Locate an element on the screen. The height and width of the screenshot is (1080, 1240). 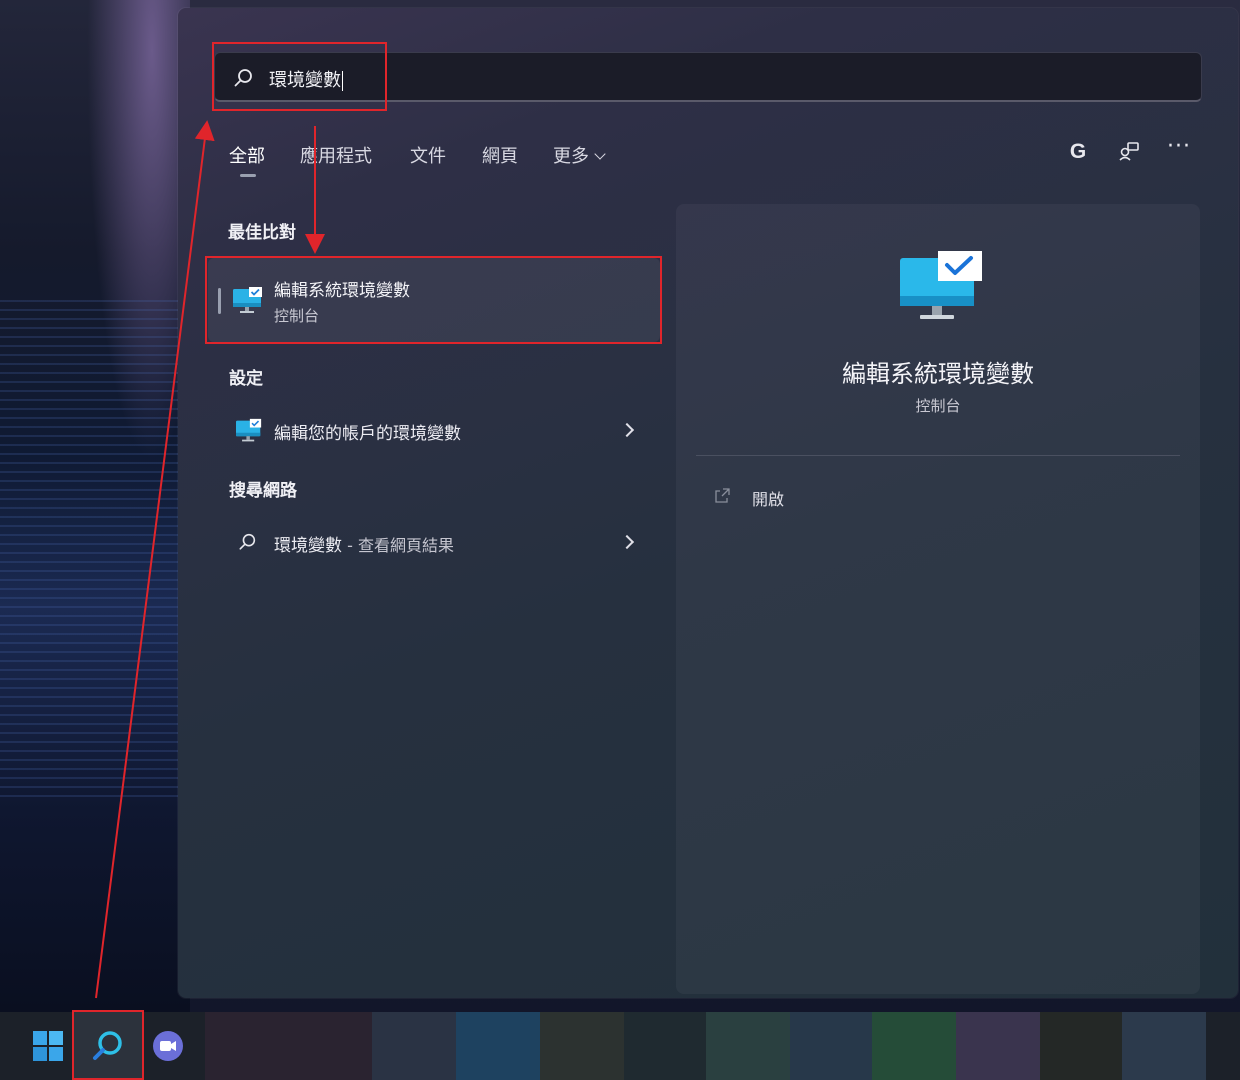
web-result-item: 環境變數 - 查看網頁結果 is located at coordinates (438, 542).